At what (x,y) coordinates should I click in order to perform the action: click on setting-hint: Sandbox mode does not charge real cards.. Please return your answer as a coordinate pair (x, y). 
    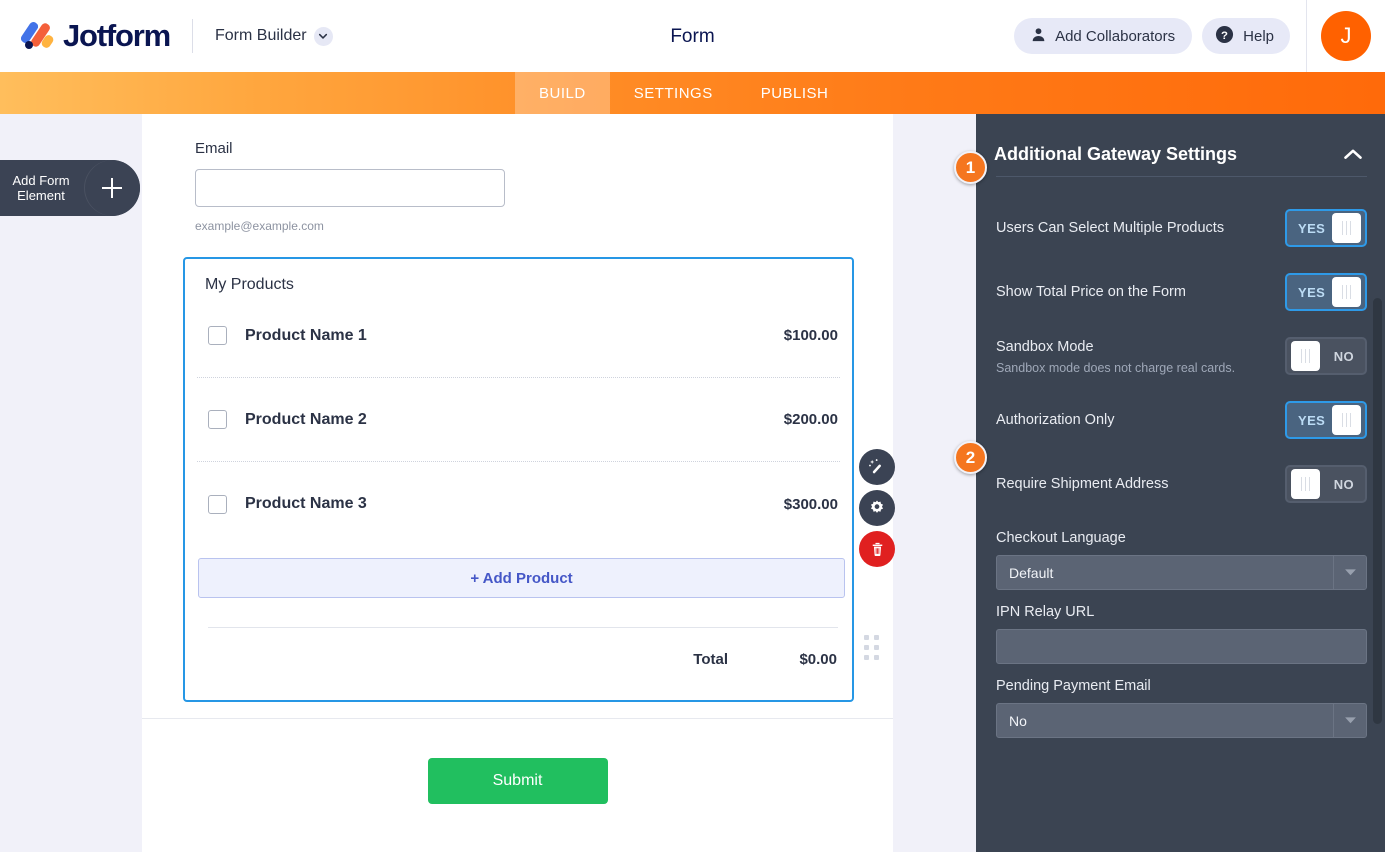
    Looking at the image, I should click on (1116, 368).